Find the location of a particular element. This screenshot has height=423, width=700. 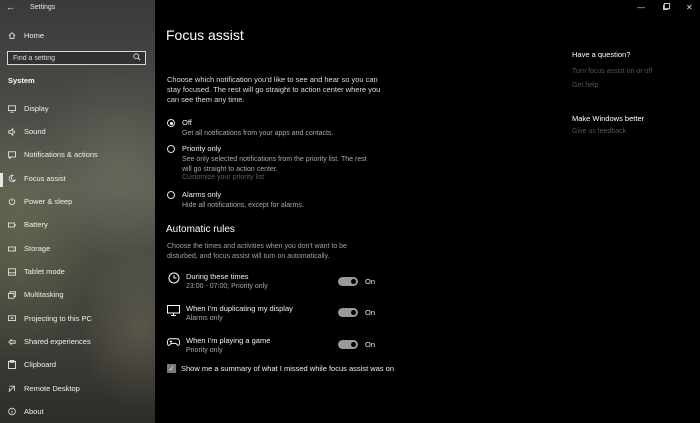

sidebar-item-label: Sound is located at coordinates (35, 131).